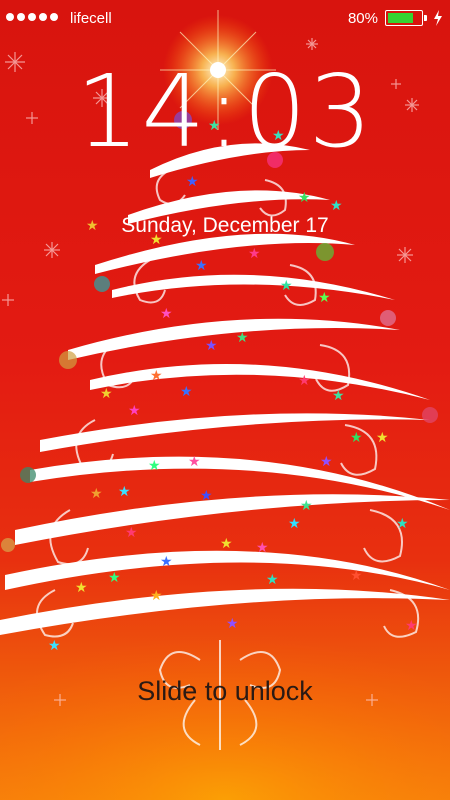 The width and height of the screenshot is (450, 800). I want to click on carrier-name: lifecell, so click(91, 18).